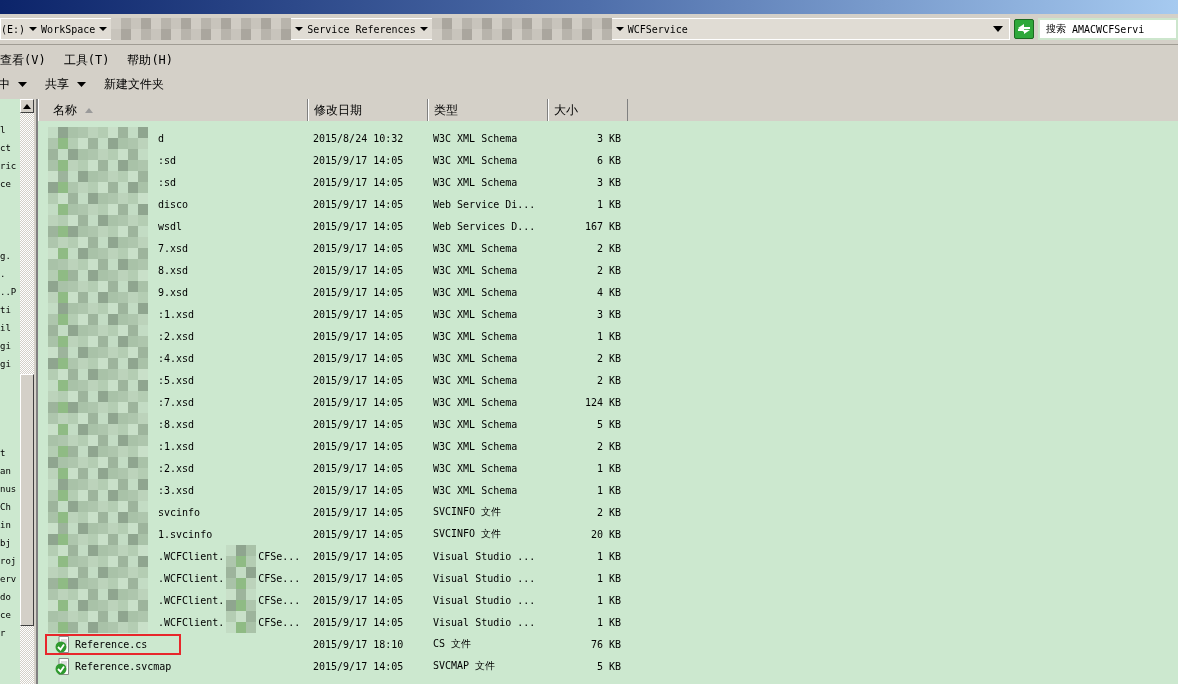 Image resolution: width=1178 pixels, height=684 pixels. I want to click on breadcrumb: (E:), so click(13, 29).